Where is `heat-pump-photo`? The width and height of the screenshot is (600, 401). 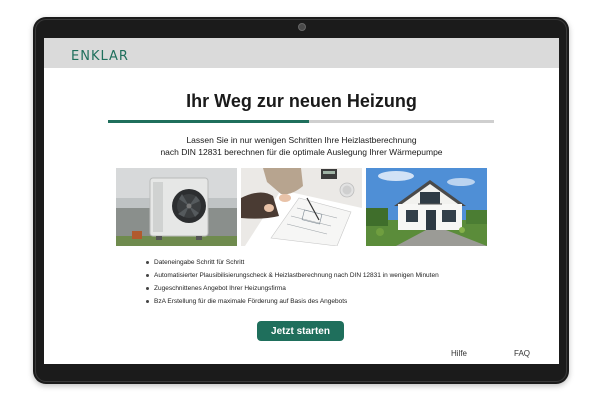 heat-pump-photo is located at coordinates (176, 207).